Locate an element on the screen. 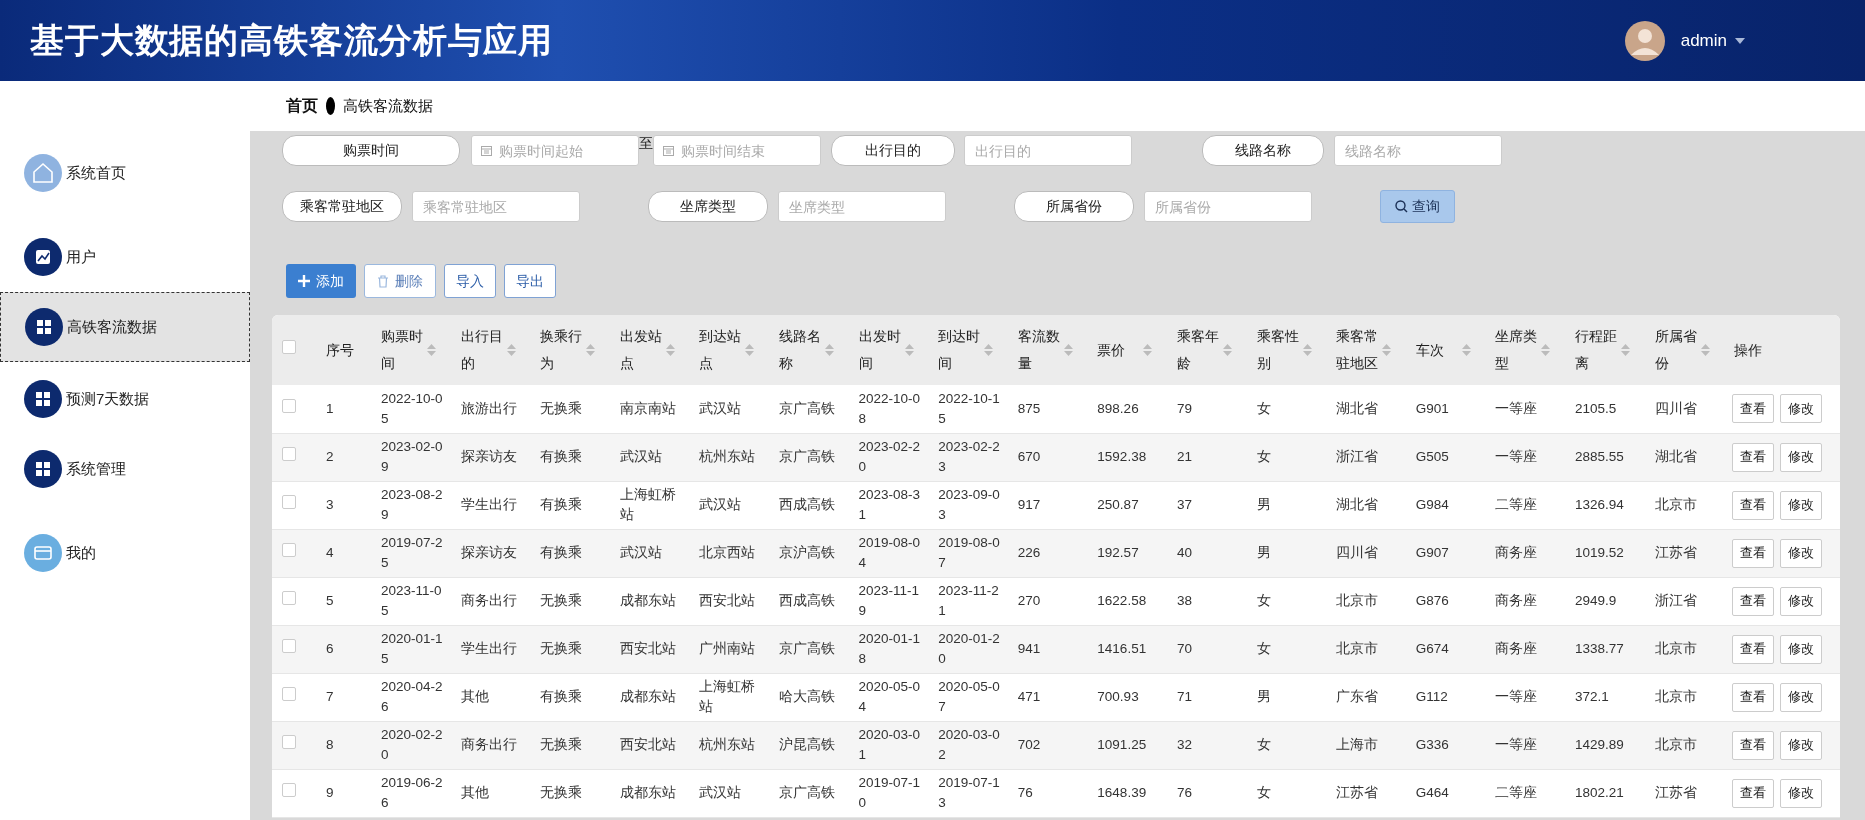 This screenshot has width=1865, height=820. table-cell-text: 一等座 is located at coordinates (1517, 697).